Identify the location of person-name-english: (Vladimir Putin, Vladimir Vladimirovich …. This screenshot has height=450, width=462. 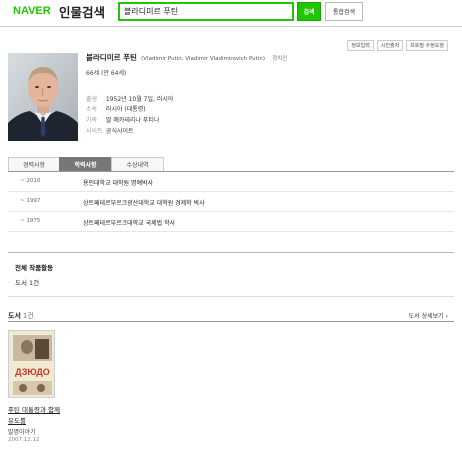
(203, 59).